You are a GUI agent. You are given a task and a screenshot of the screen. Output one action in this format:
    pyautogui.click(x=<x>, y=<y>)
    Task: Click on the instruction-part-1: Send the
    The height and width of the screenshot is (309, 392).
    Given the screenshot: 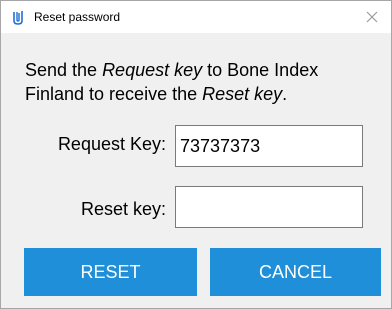 What is the action you would take?
    pyautogui.click(x=64, y=70)
    